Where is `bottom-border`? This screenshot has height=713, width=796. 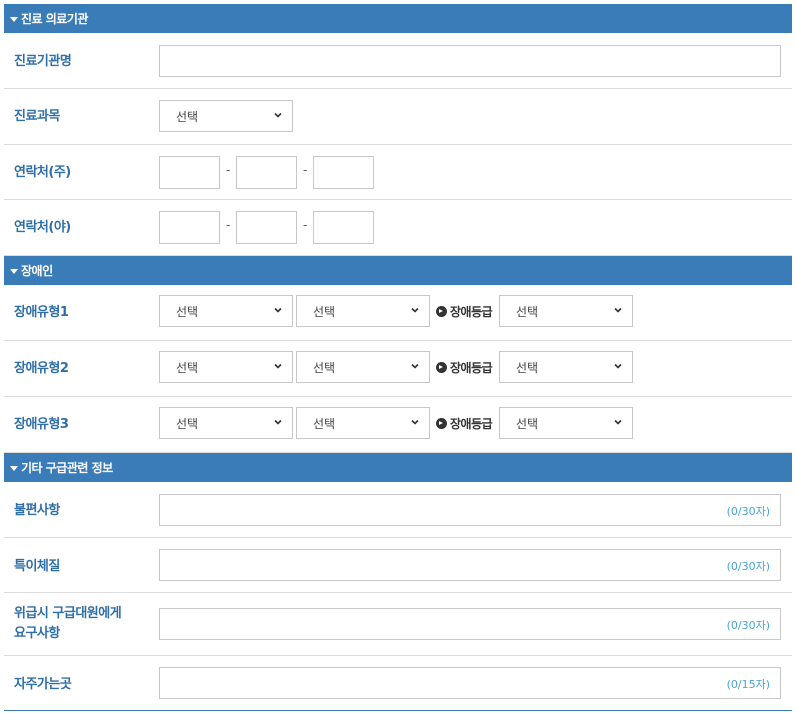
bottom-border is located at coordinates (398, 710).